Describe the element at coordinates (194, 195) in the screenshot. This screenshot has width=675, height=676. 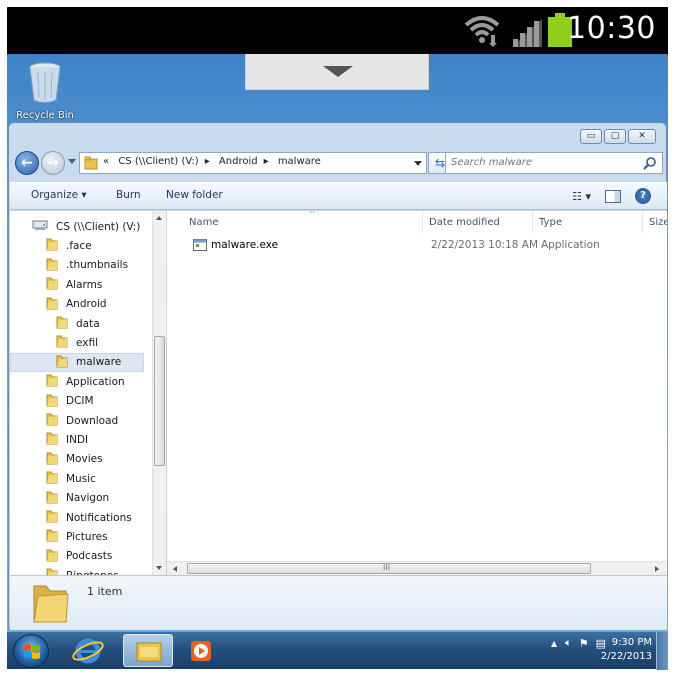
I see `new-folder-button: New folder` at that location.